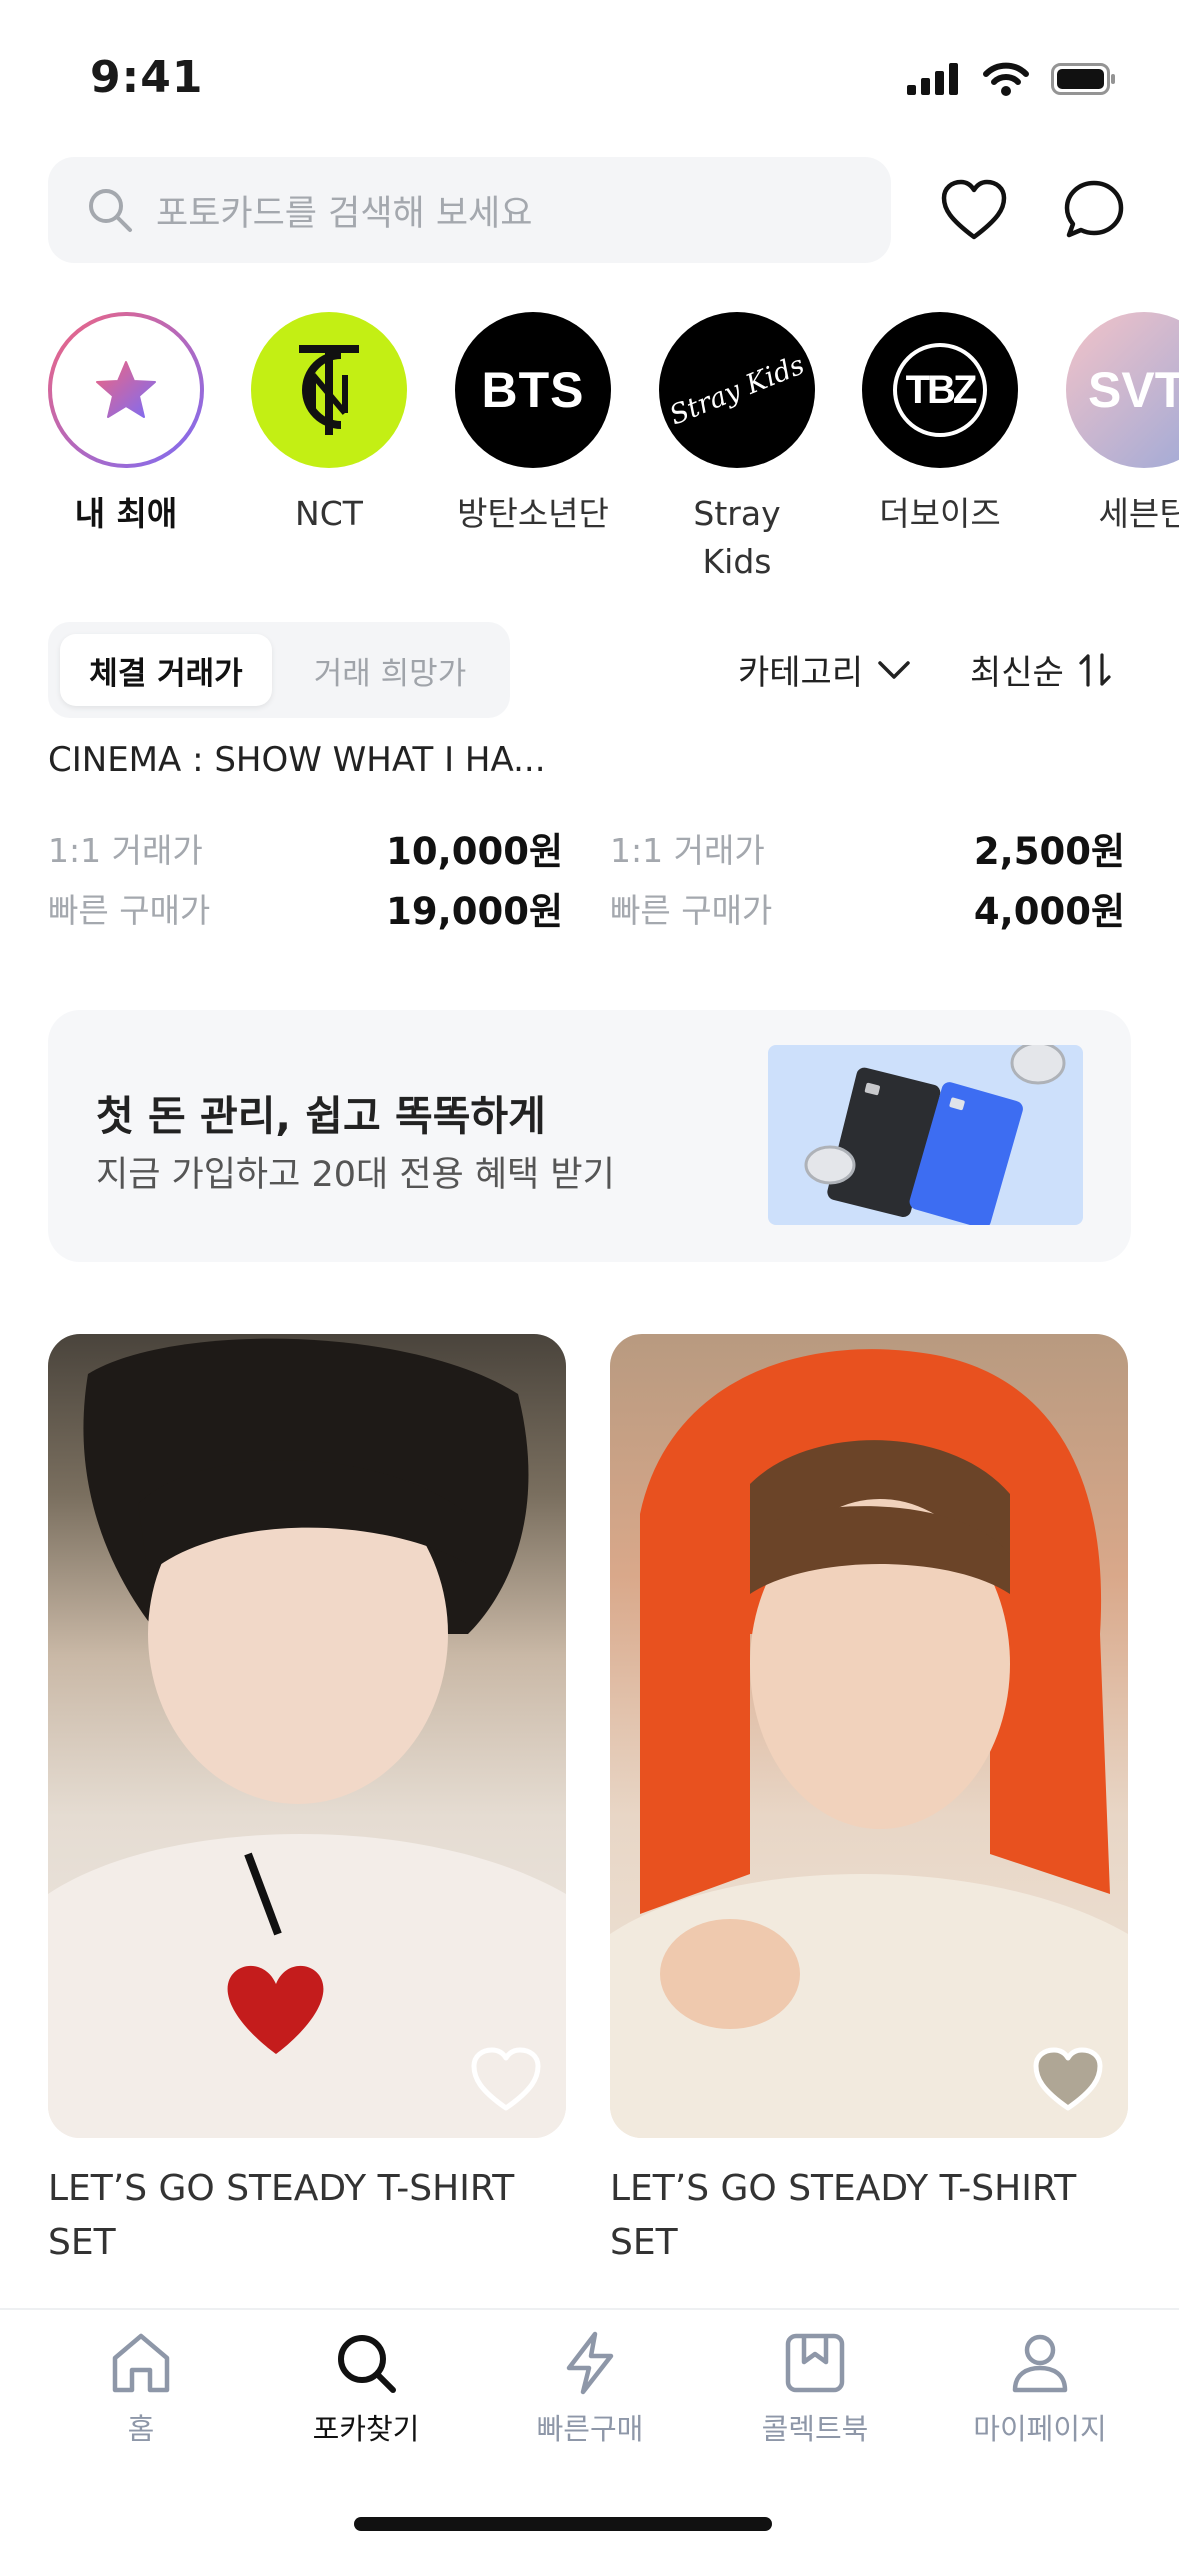 The height and width of the screenshot is (2556, 1179). I want to click on one-to-one-price-value: 10,000원, so click(474, 851).